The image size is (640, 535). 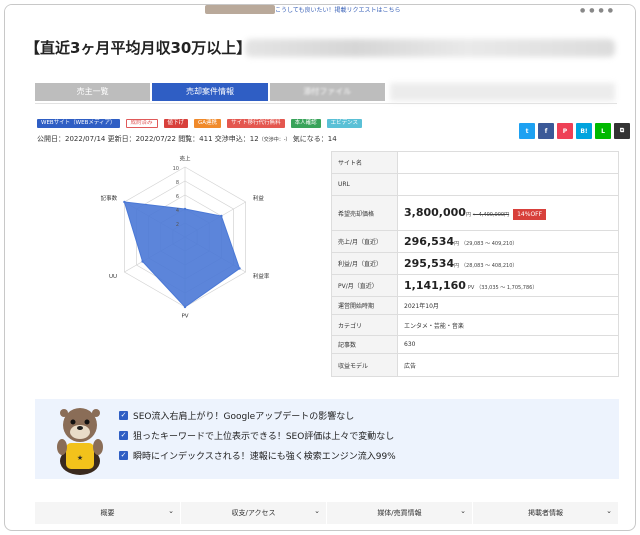 I want to click on table-row: サイト名, so click(x=475, y=162).